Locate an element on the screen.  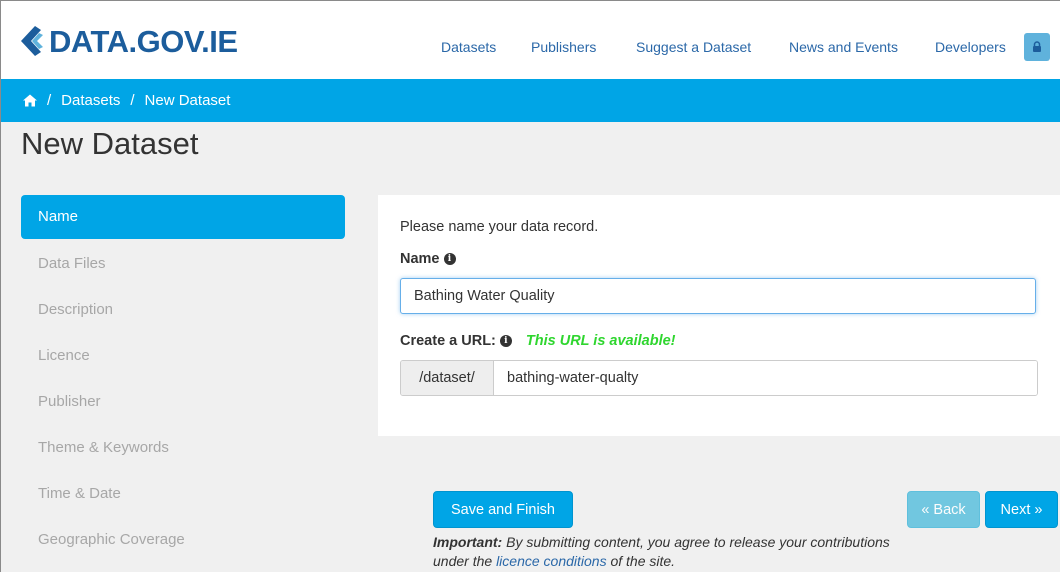
notice-important: Important: is located at coordinates (468, 542).